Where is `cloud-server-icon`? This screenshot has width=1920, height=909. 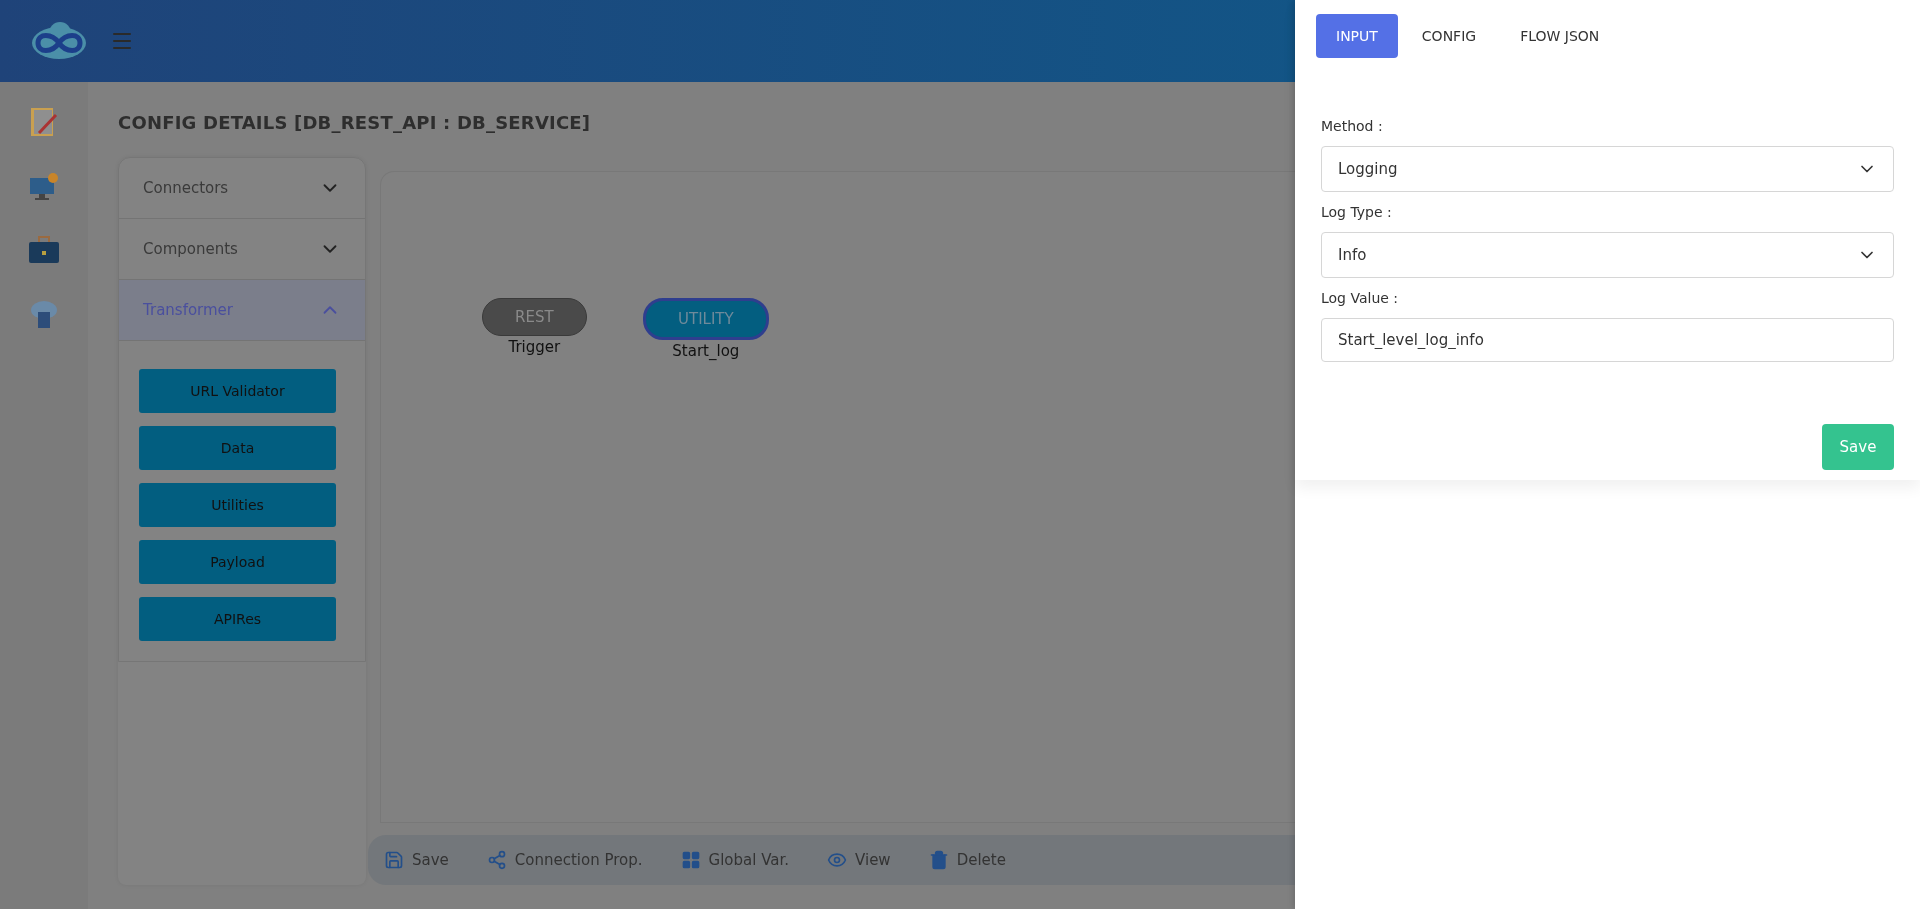 cloud-server-icon is located at coordinates (44, 314).